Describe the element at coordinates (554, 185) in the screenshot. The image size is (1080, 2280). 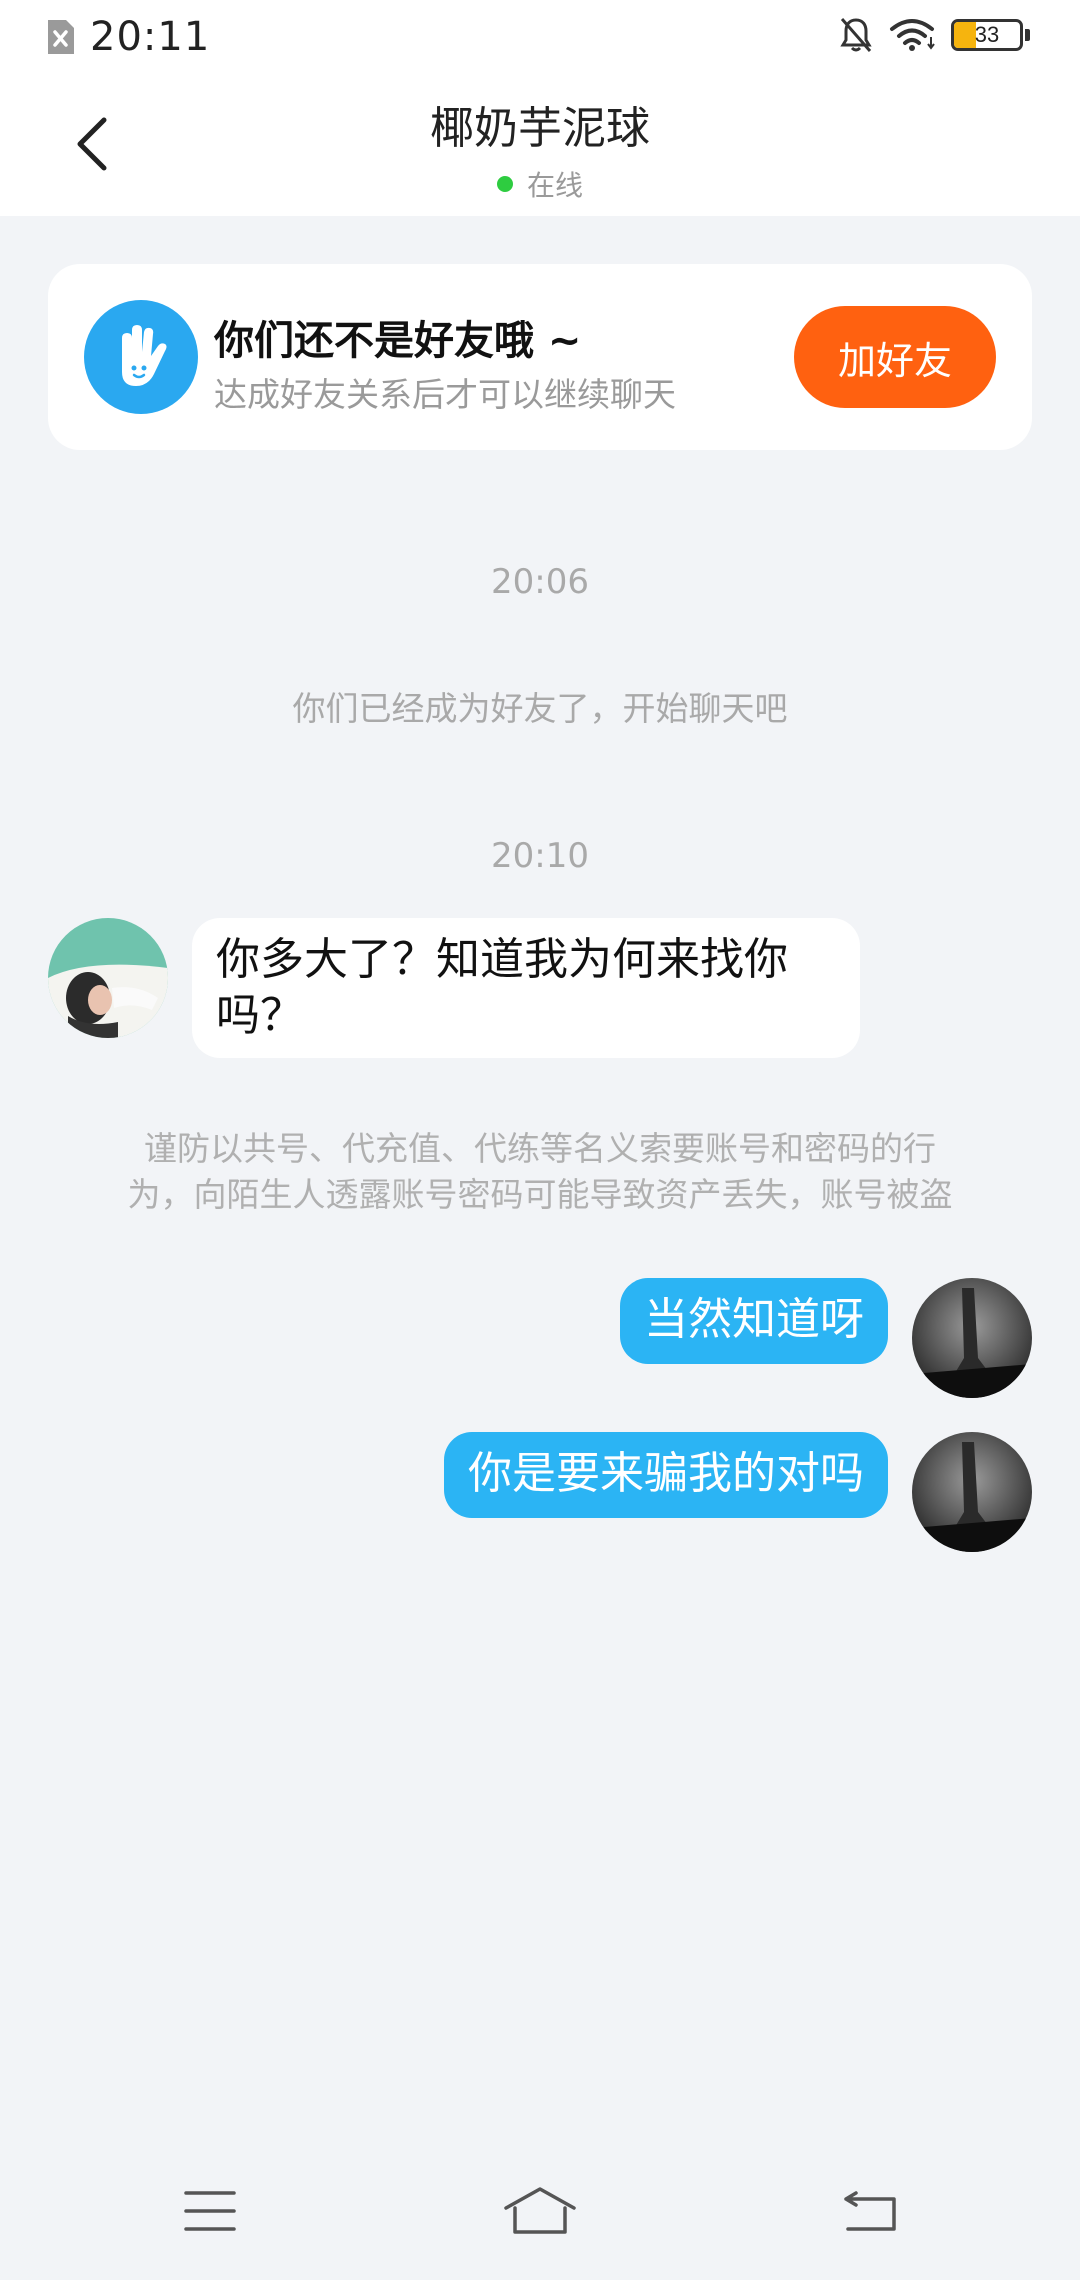
I see `online-status-label: 在线` at that location.